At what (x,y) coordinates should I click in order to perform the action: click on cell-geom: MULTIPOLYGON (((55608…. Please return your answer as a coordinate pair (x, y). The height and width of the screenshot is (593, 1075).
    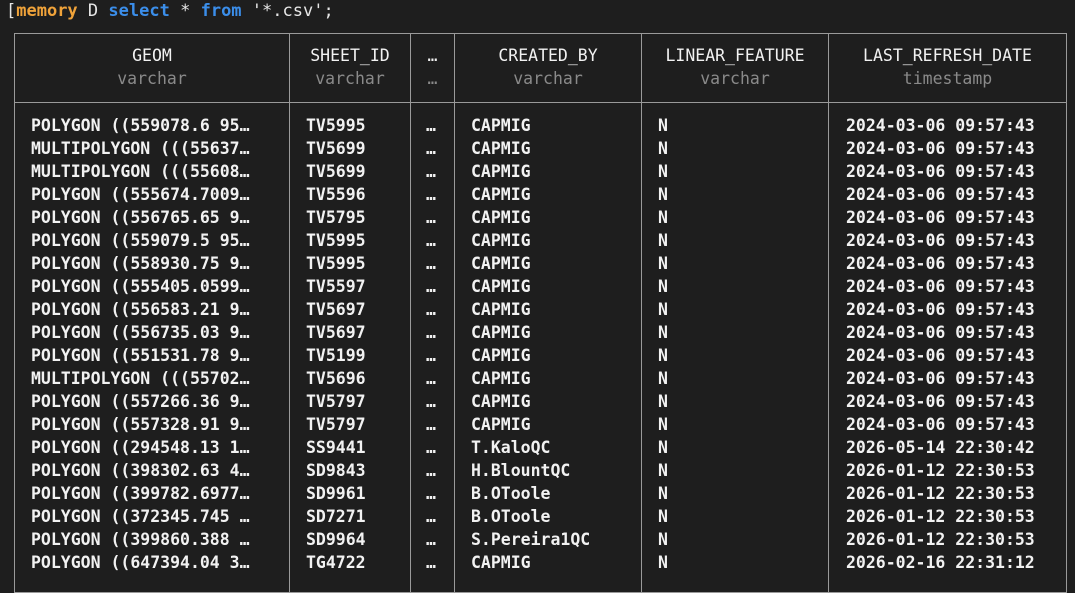
    Looking at the image, I should click on (140, 171).